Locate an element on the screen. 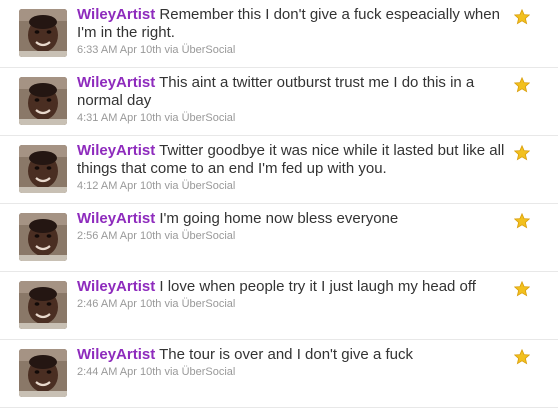 The width and height of the screenshot is (558, 414). tweet-meta: 6:33 AM Apr 10th via ÜberSocial is located at coordinates (292, 50).